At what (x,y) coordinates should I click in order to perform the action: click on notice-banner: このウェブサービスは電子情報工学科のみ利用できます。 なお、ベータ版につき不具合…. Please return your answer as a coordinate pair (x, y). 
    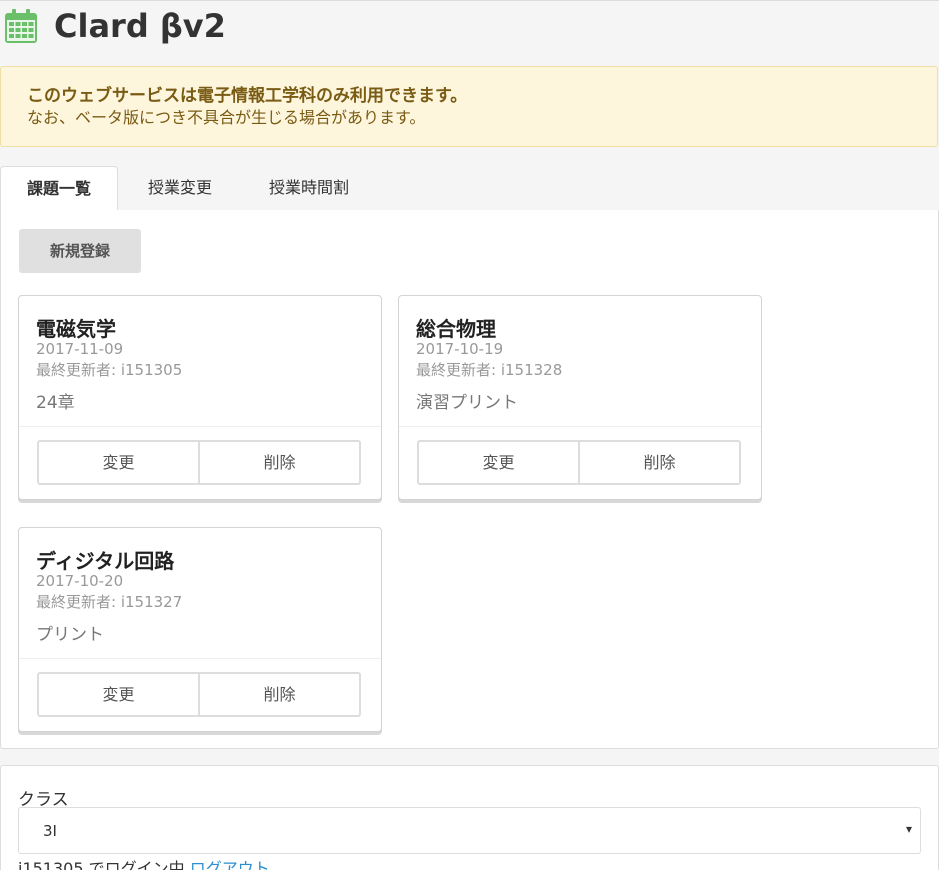
    Looking at the image, I should click on (469, 106).